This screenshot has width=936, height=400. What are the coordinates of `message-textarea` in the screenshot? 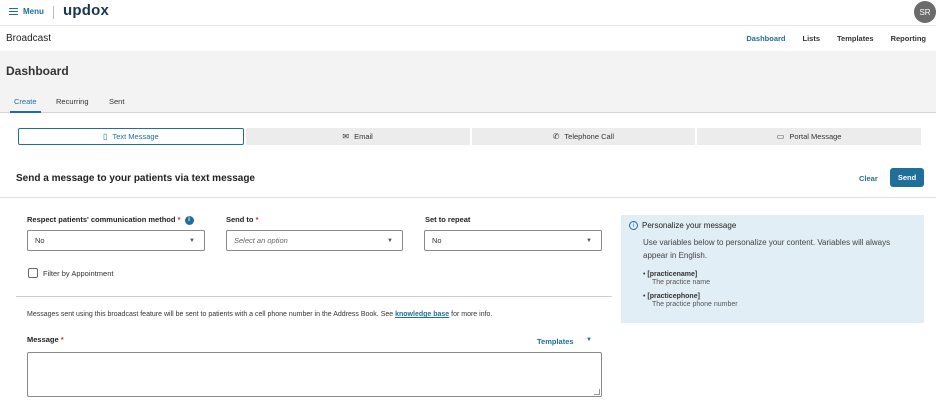 It's located at (314, 374).